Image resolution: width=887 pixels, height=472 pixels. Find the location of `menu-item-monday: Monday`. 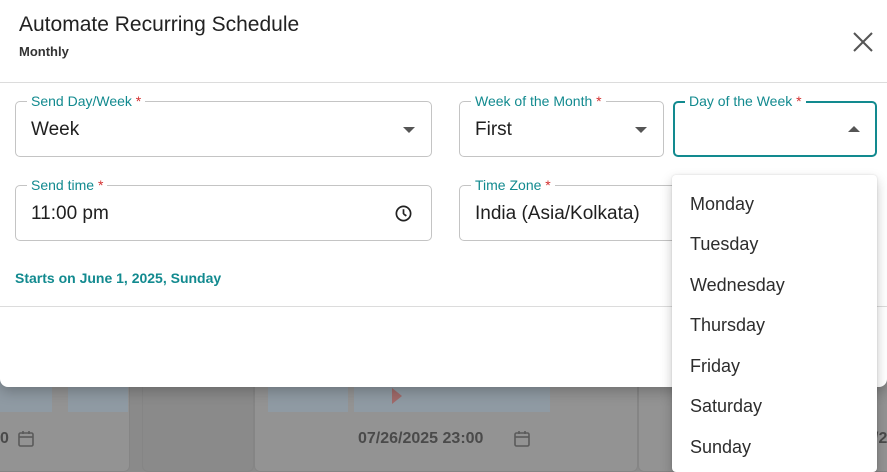

menu-item-monday: Monday is located at coordinates (774, 204).